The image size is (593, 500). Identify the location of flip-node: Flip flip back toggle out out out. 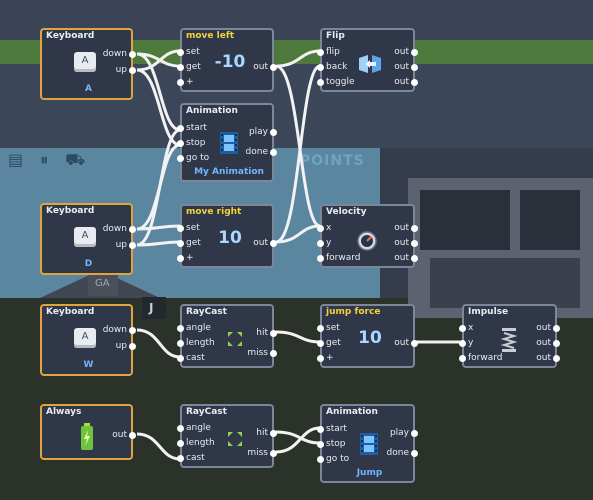
(367, 60).